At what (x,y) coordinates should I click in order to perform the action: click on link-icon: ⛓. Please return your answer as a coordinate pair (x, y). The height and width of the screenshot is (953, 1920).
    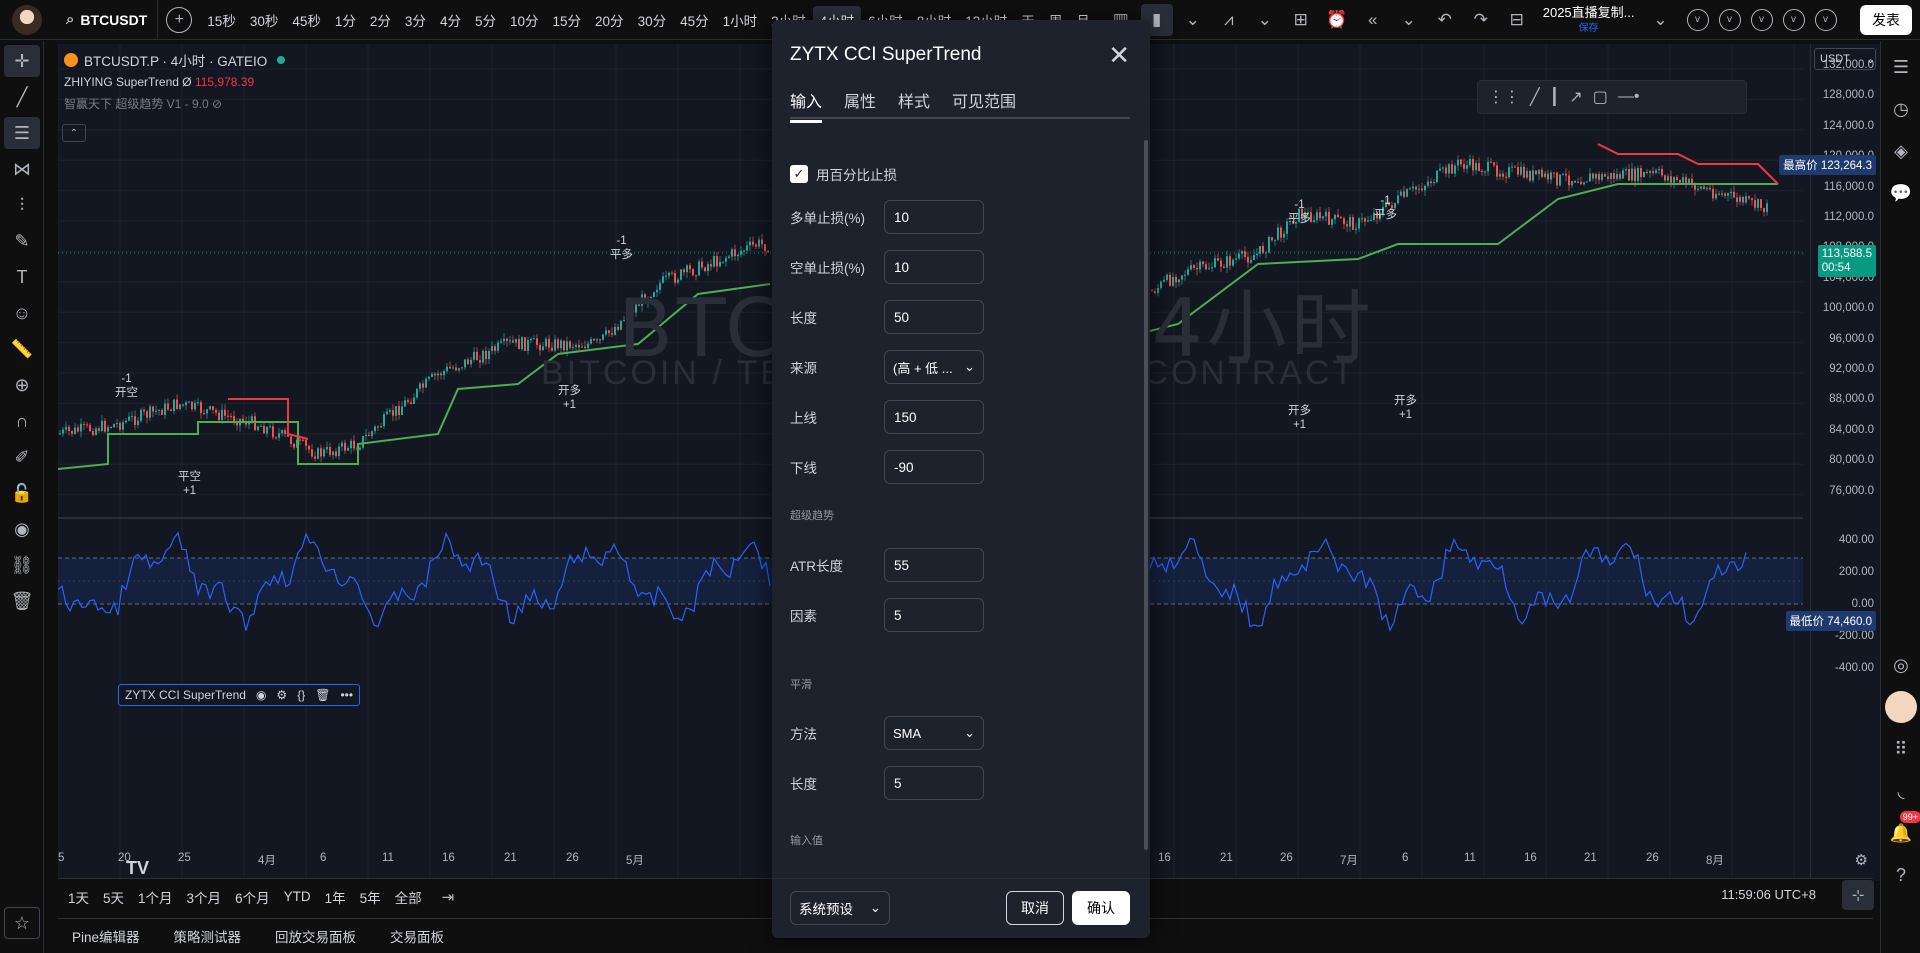
    Looking at the image, I should click on (22, 565).